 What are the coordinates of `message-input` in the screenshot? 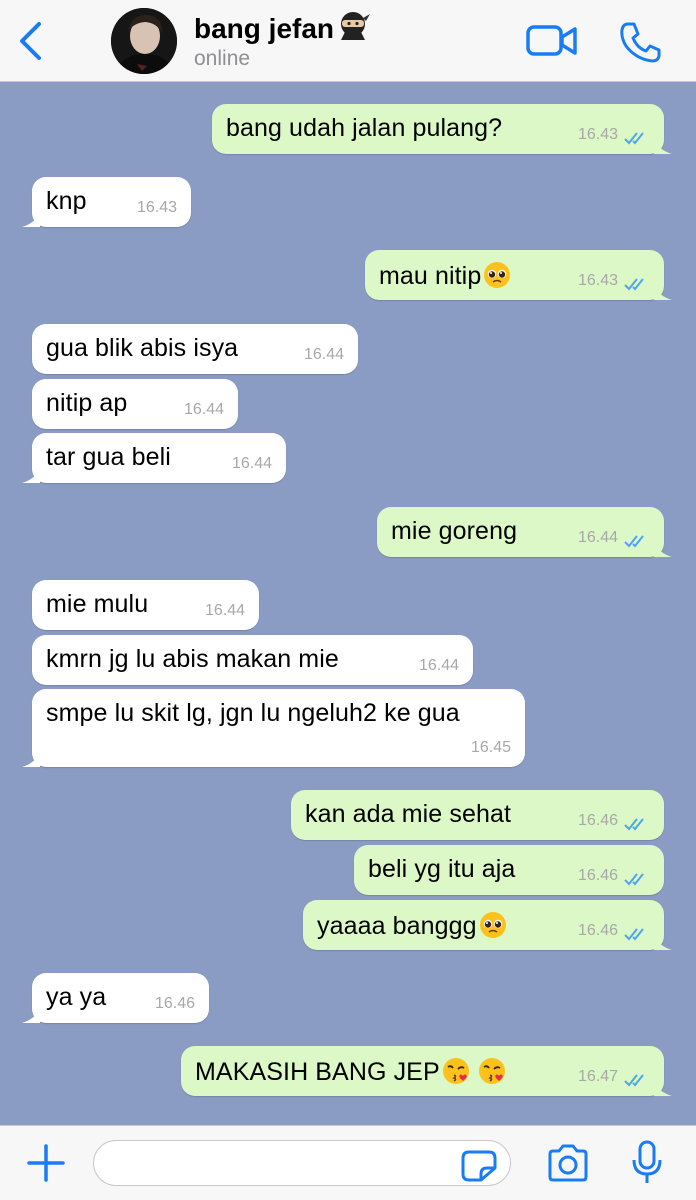 It's located at (280, 1164).